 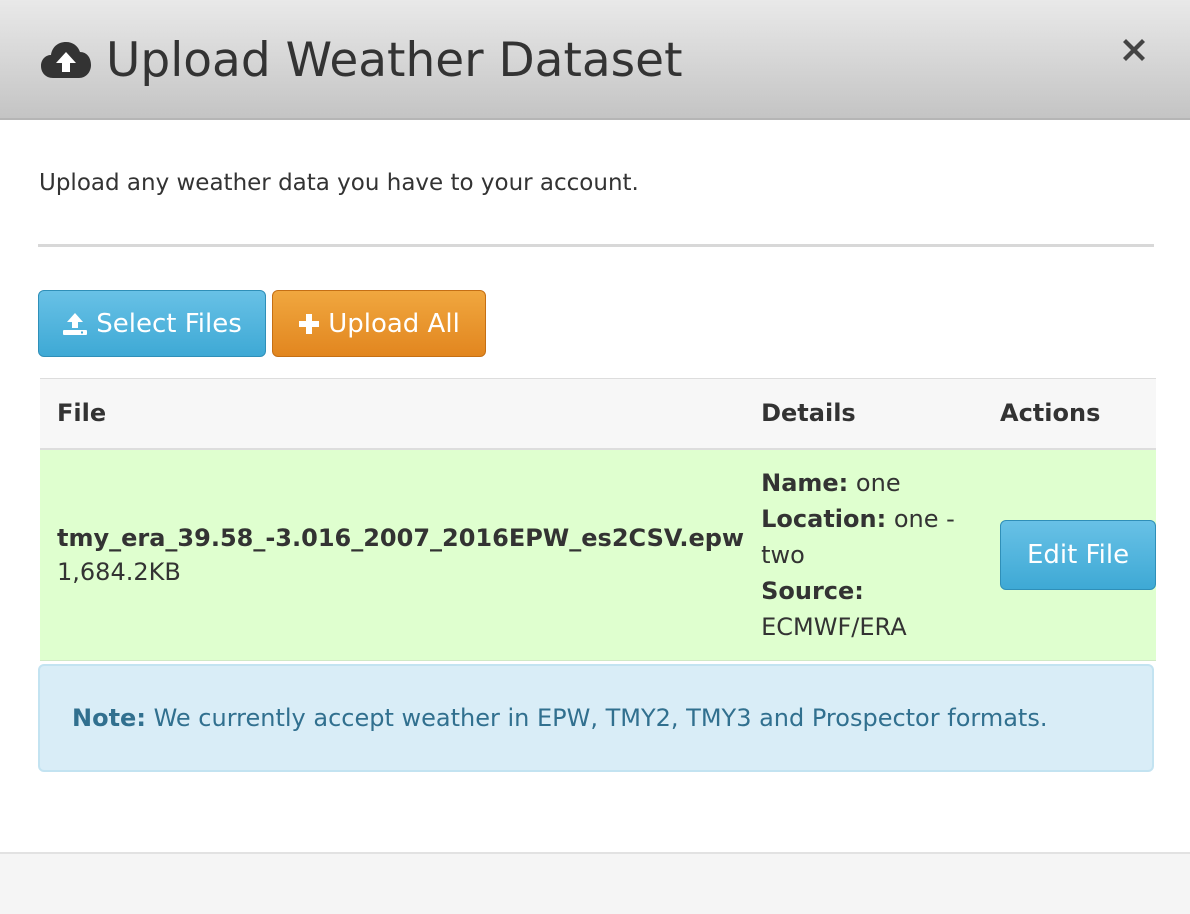 I want to click on close-icon, so click(x=1134, y=50).